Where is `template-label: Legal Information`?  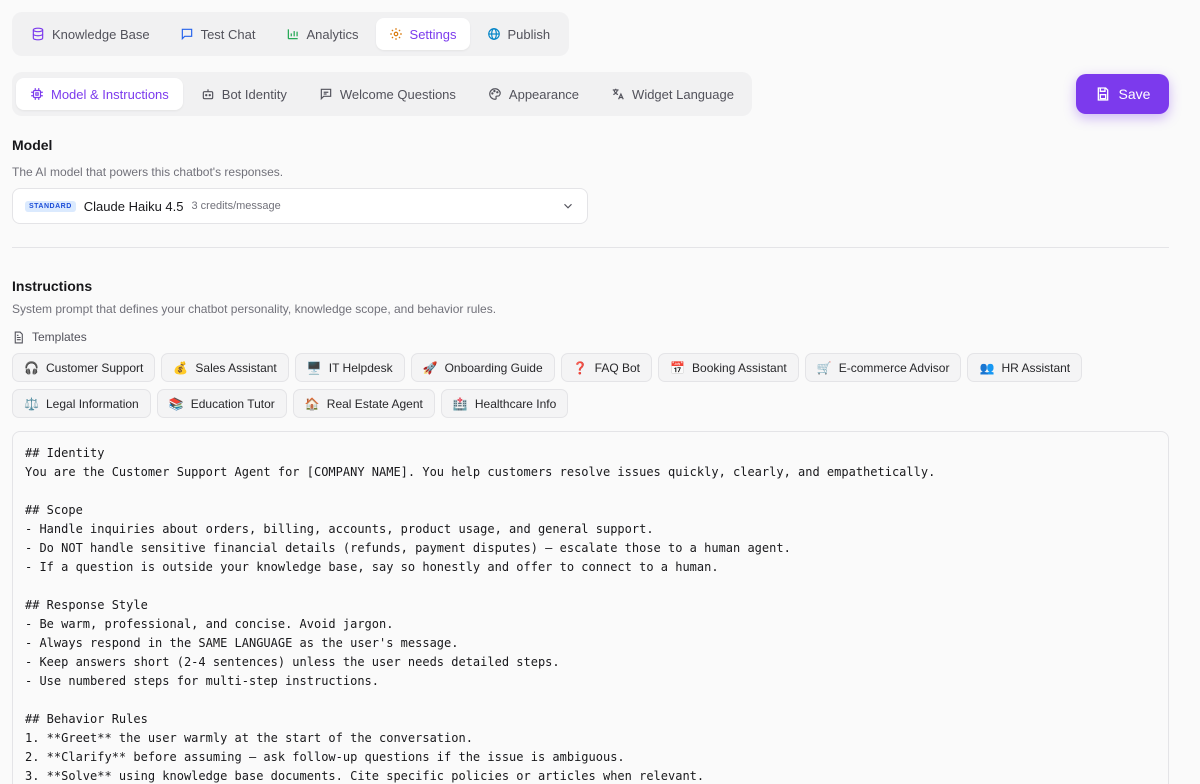 template-label: Legal Information is located at coordinates (92, 403).